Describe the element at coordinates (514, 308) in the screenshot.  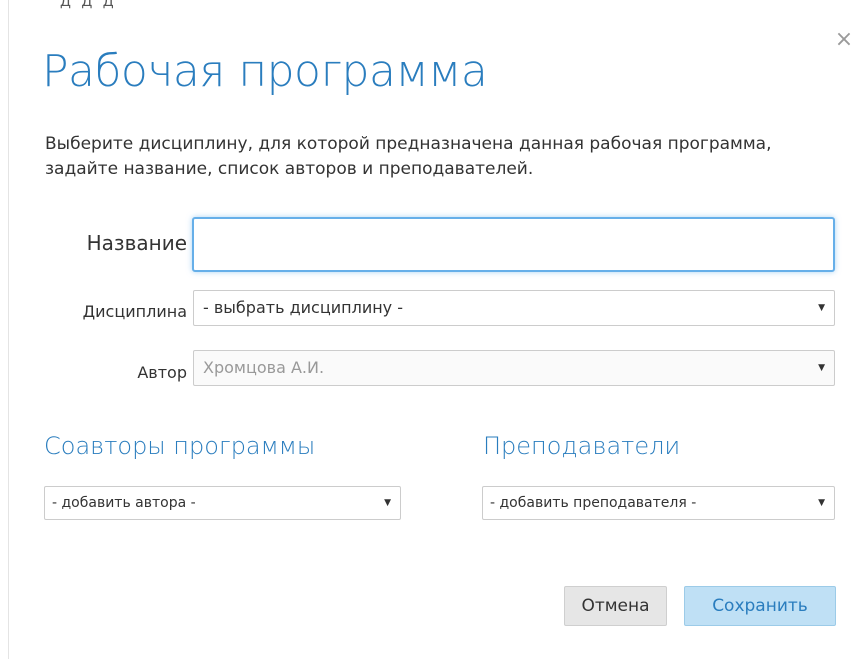
I see `discipline-select: - выбрать дисциплину - ▼` at that location.